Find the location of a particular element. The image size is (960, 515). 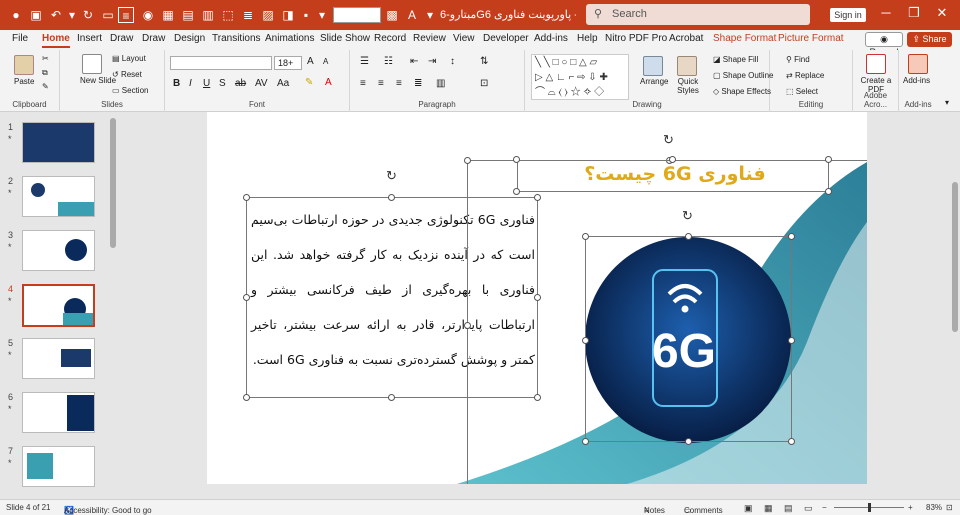

outdent-icon: ⇥ is located at coordinates (432, 61).